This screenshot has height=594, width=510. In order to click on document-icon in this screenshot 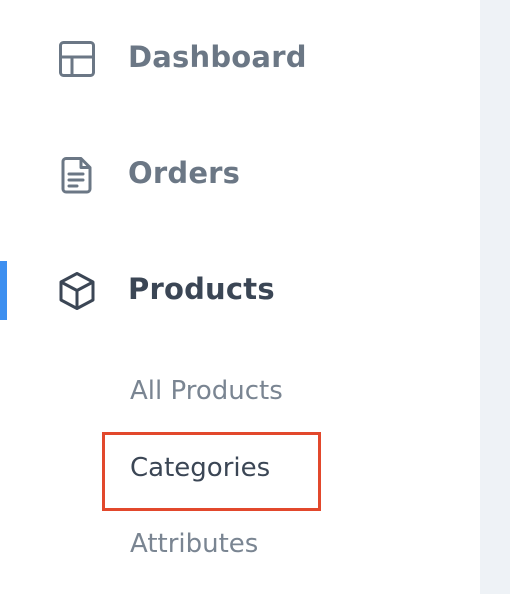, I will do `click(77, 175)`.